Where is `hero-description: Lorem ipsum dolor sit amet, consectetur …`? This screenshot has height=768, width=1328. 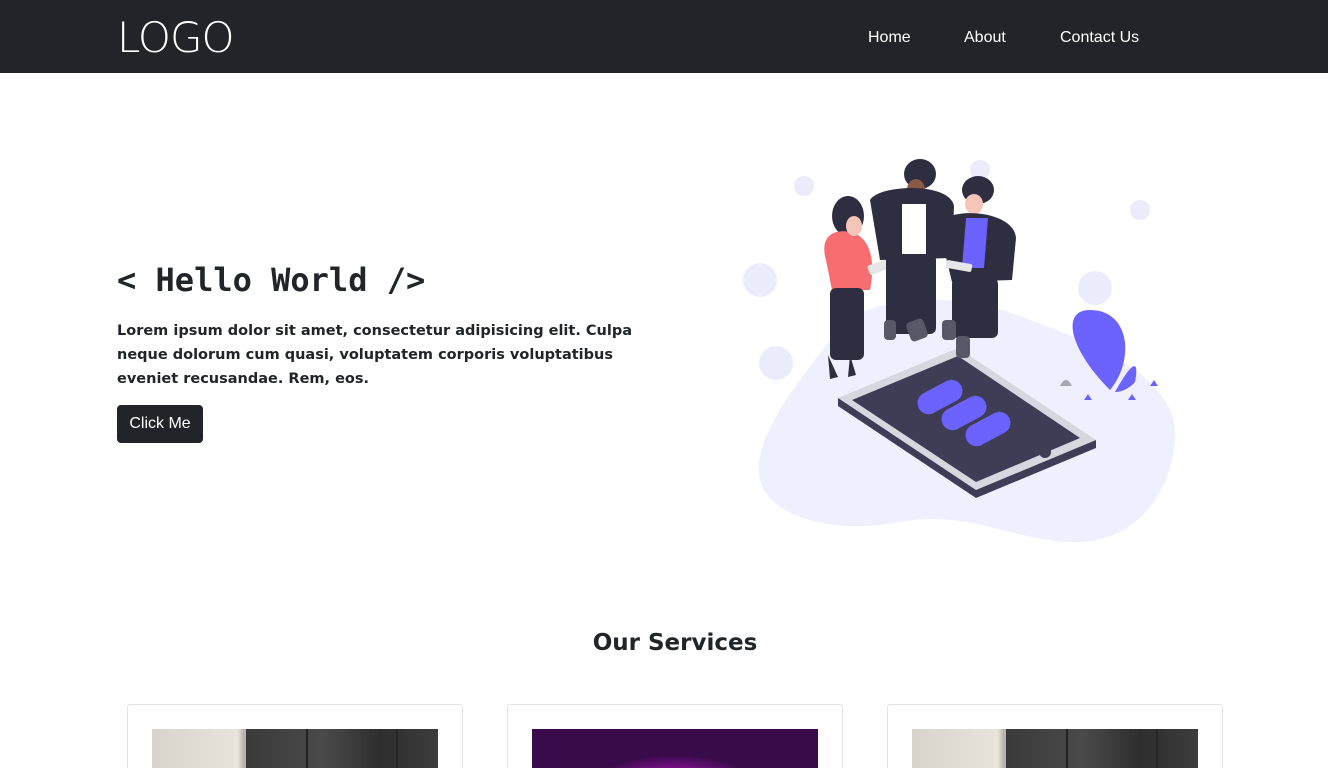
hero-description: Lorem ipsum dolor sit amet, consectetur … is located at coordinates (374, 355).